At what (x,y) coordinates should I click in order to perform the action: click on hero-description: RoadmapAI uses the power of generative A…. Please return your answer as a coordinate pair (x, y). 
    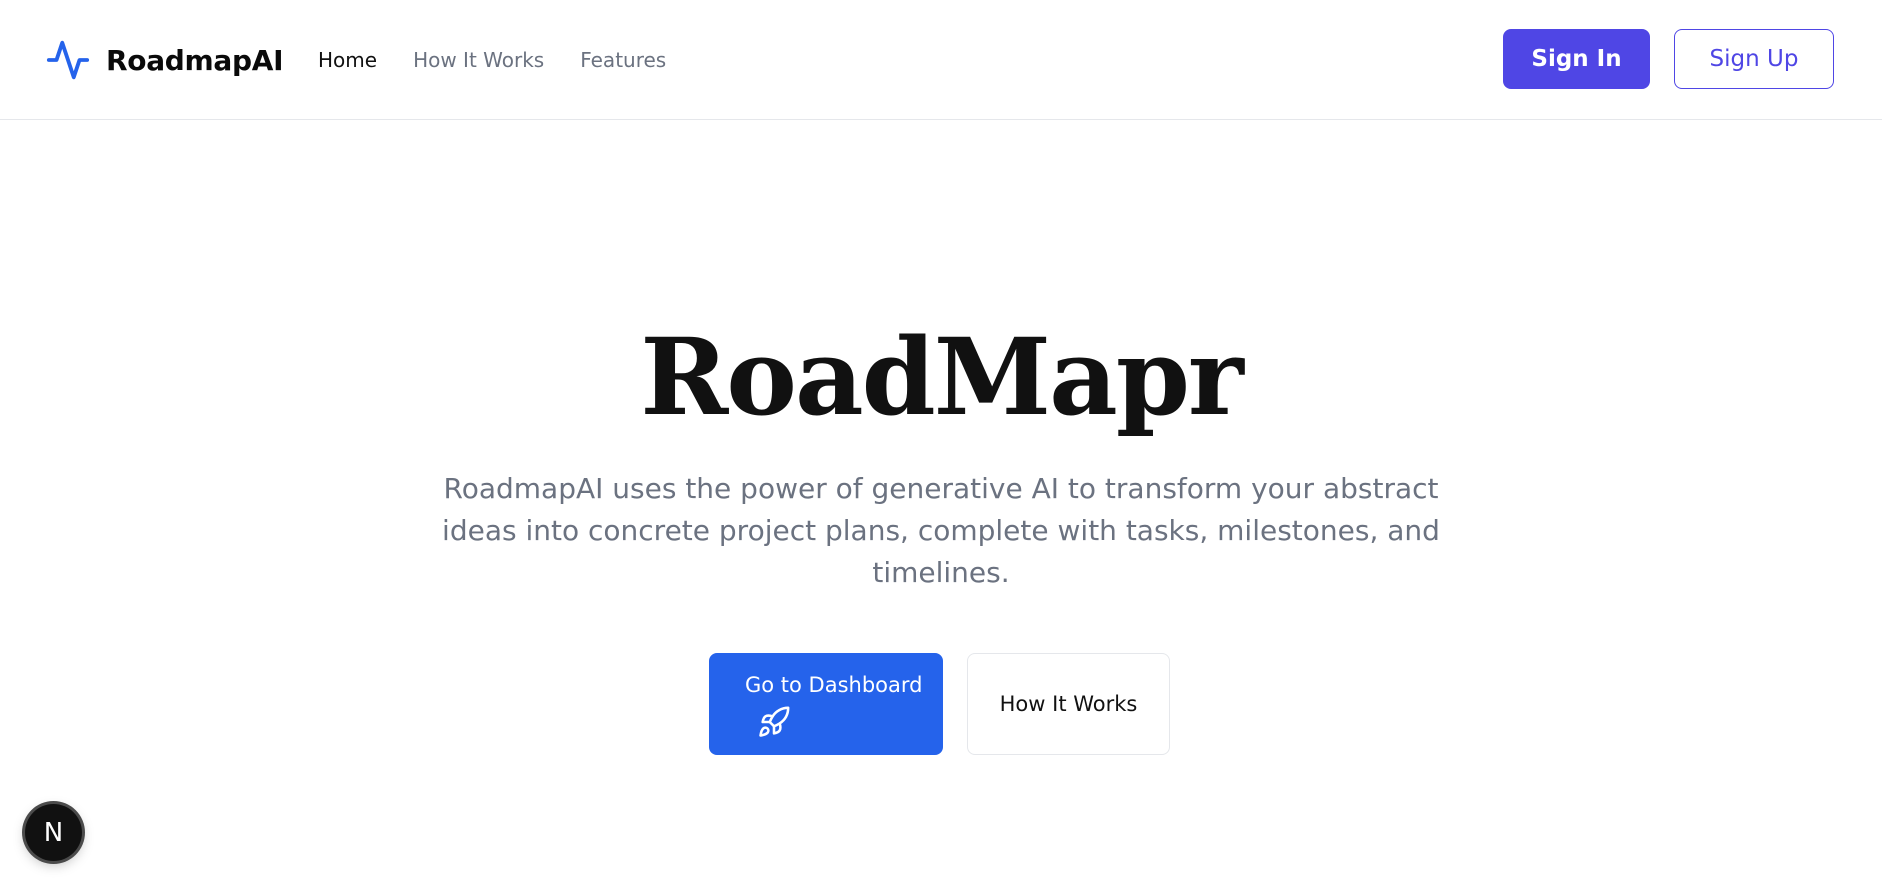
    Looking at the image, I should click on (941, 530).